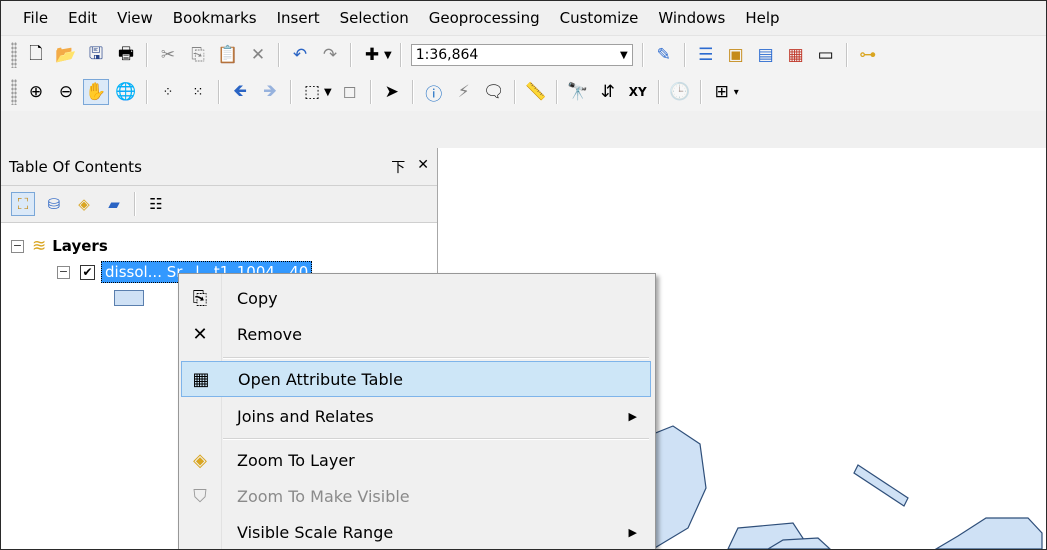  Describe the element at coordinates (691, 18) in the screenshot. I see `menu-windows: Windows` at that location.